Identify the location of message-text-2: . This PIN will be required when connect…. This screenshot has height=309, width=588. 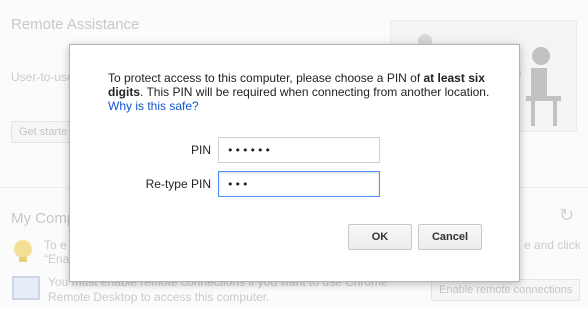
(315, 92).